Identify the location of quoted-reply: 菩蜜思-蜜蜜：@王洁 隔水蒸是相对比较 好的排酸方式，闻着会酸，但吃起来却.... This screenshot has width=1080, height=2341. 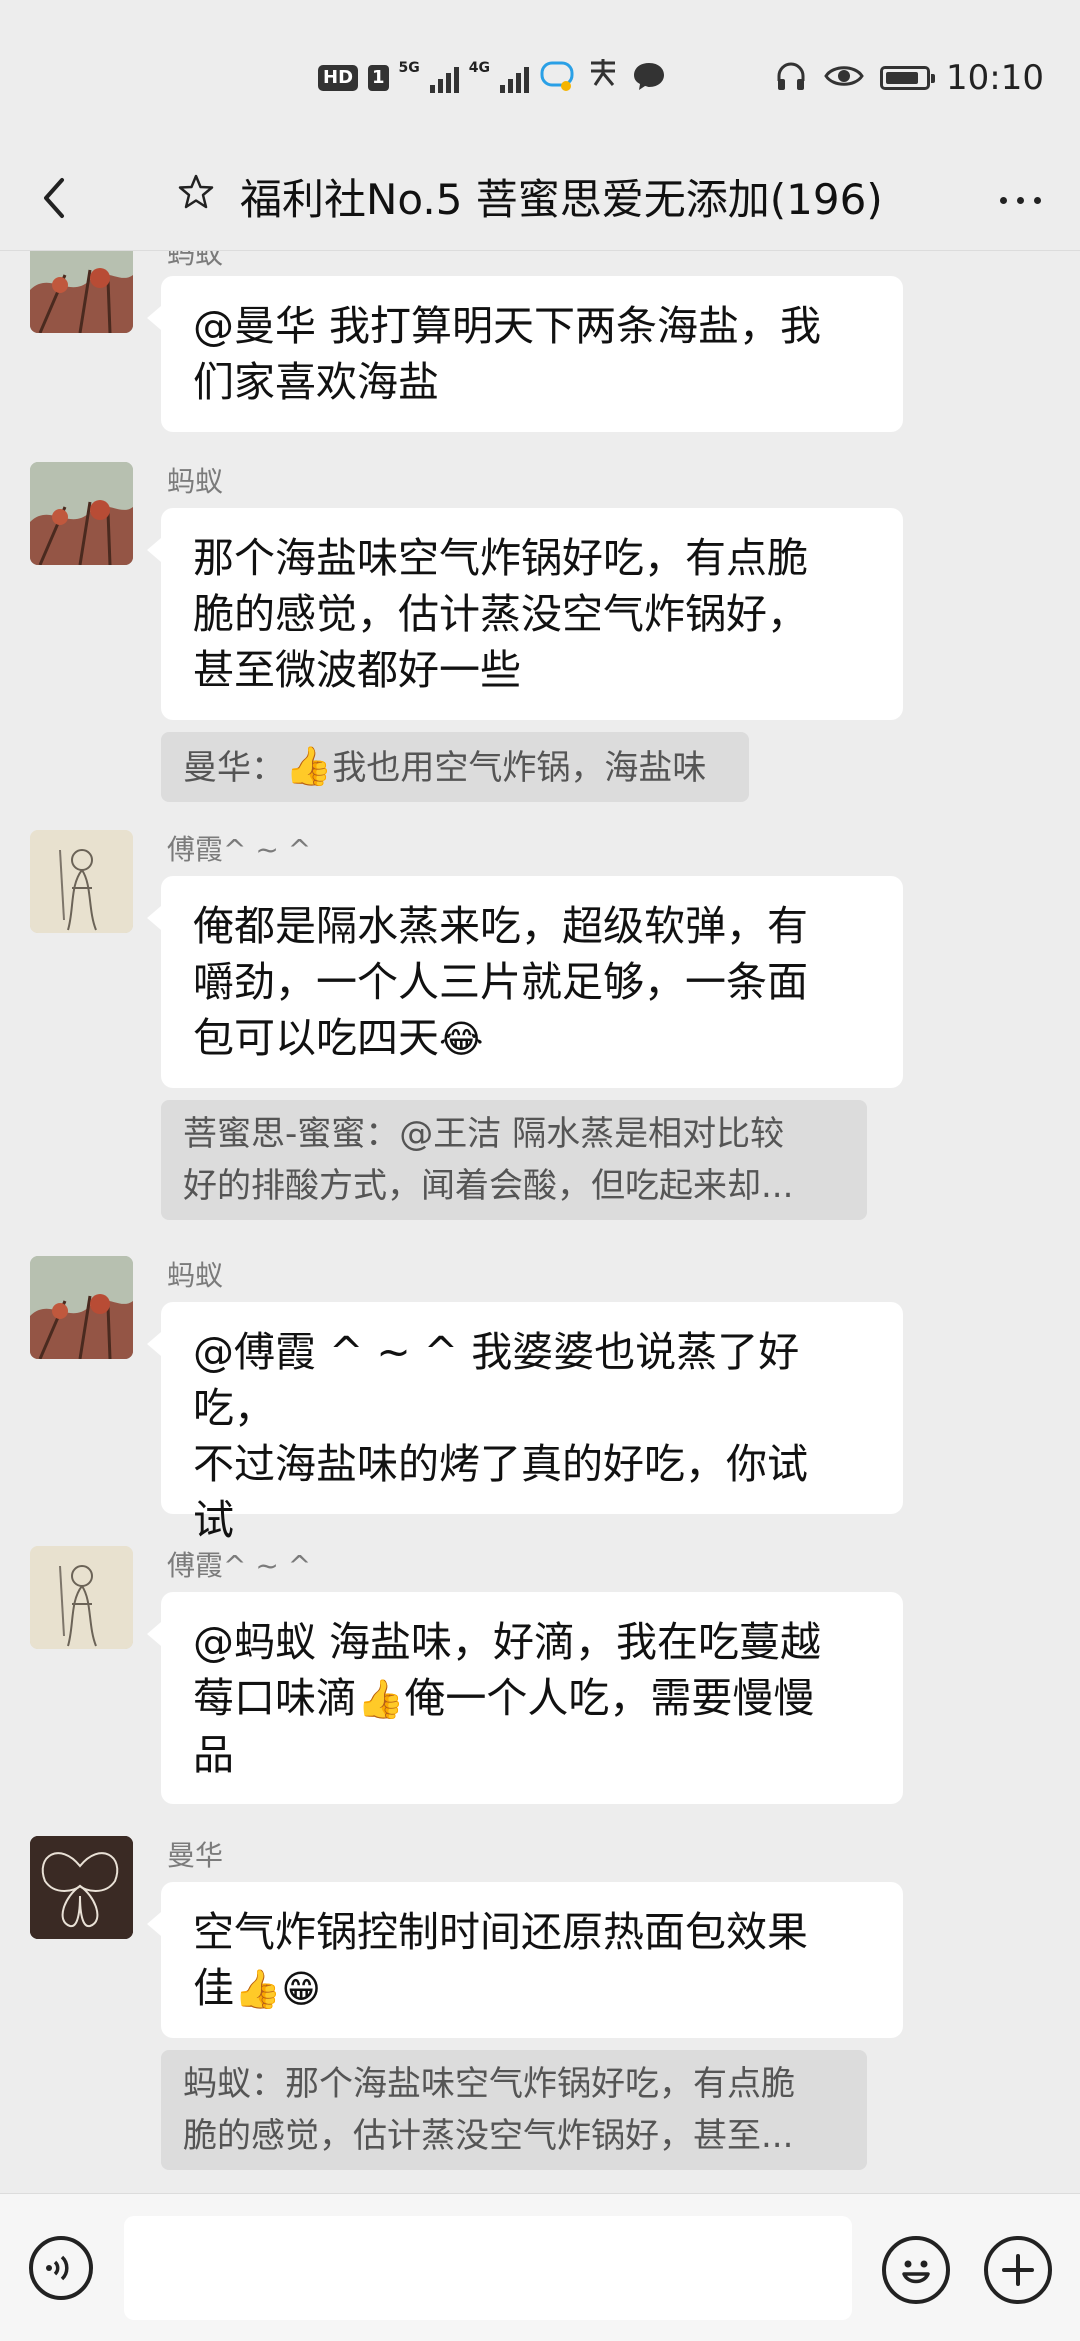
(514, 1160).